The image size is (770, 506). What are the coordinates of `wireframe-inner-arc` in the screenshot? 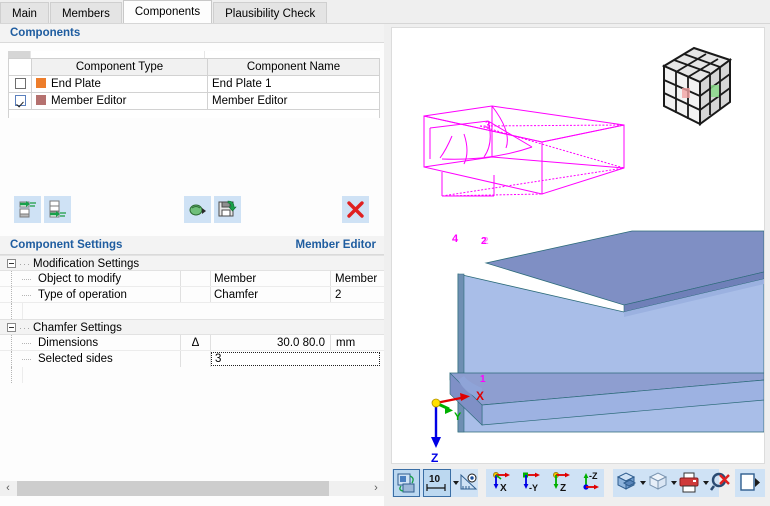 It's located at (487, 153).